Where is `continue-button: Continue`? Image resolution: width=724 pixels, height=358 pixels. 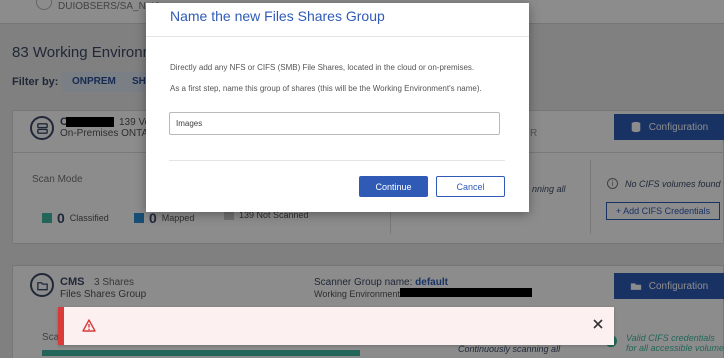 continue-button: Continue is located at coordinates (393, 186).